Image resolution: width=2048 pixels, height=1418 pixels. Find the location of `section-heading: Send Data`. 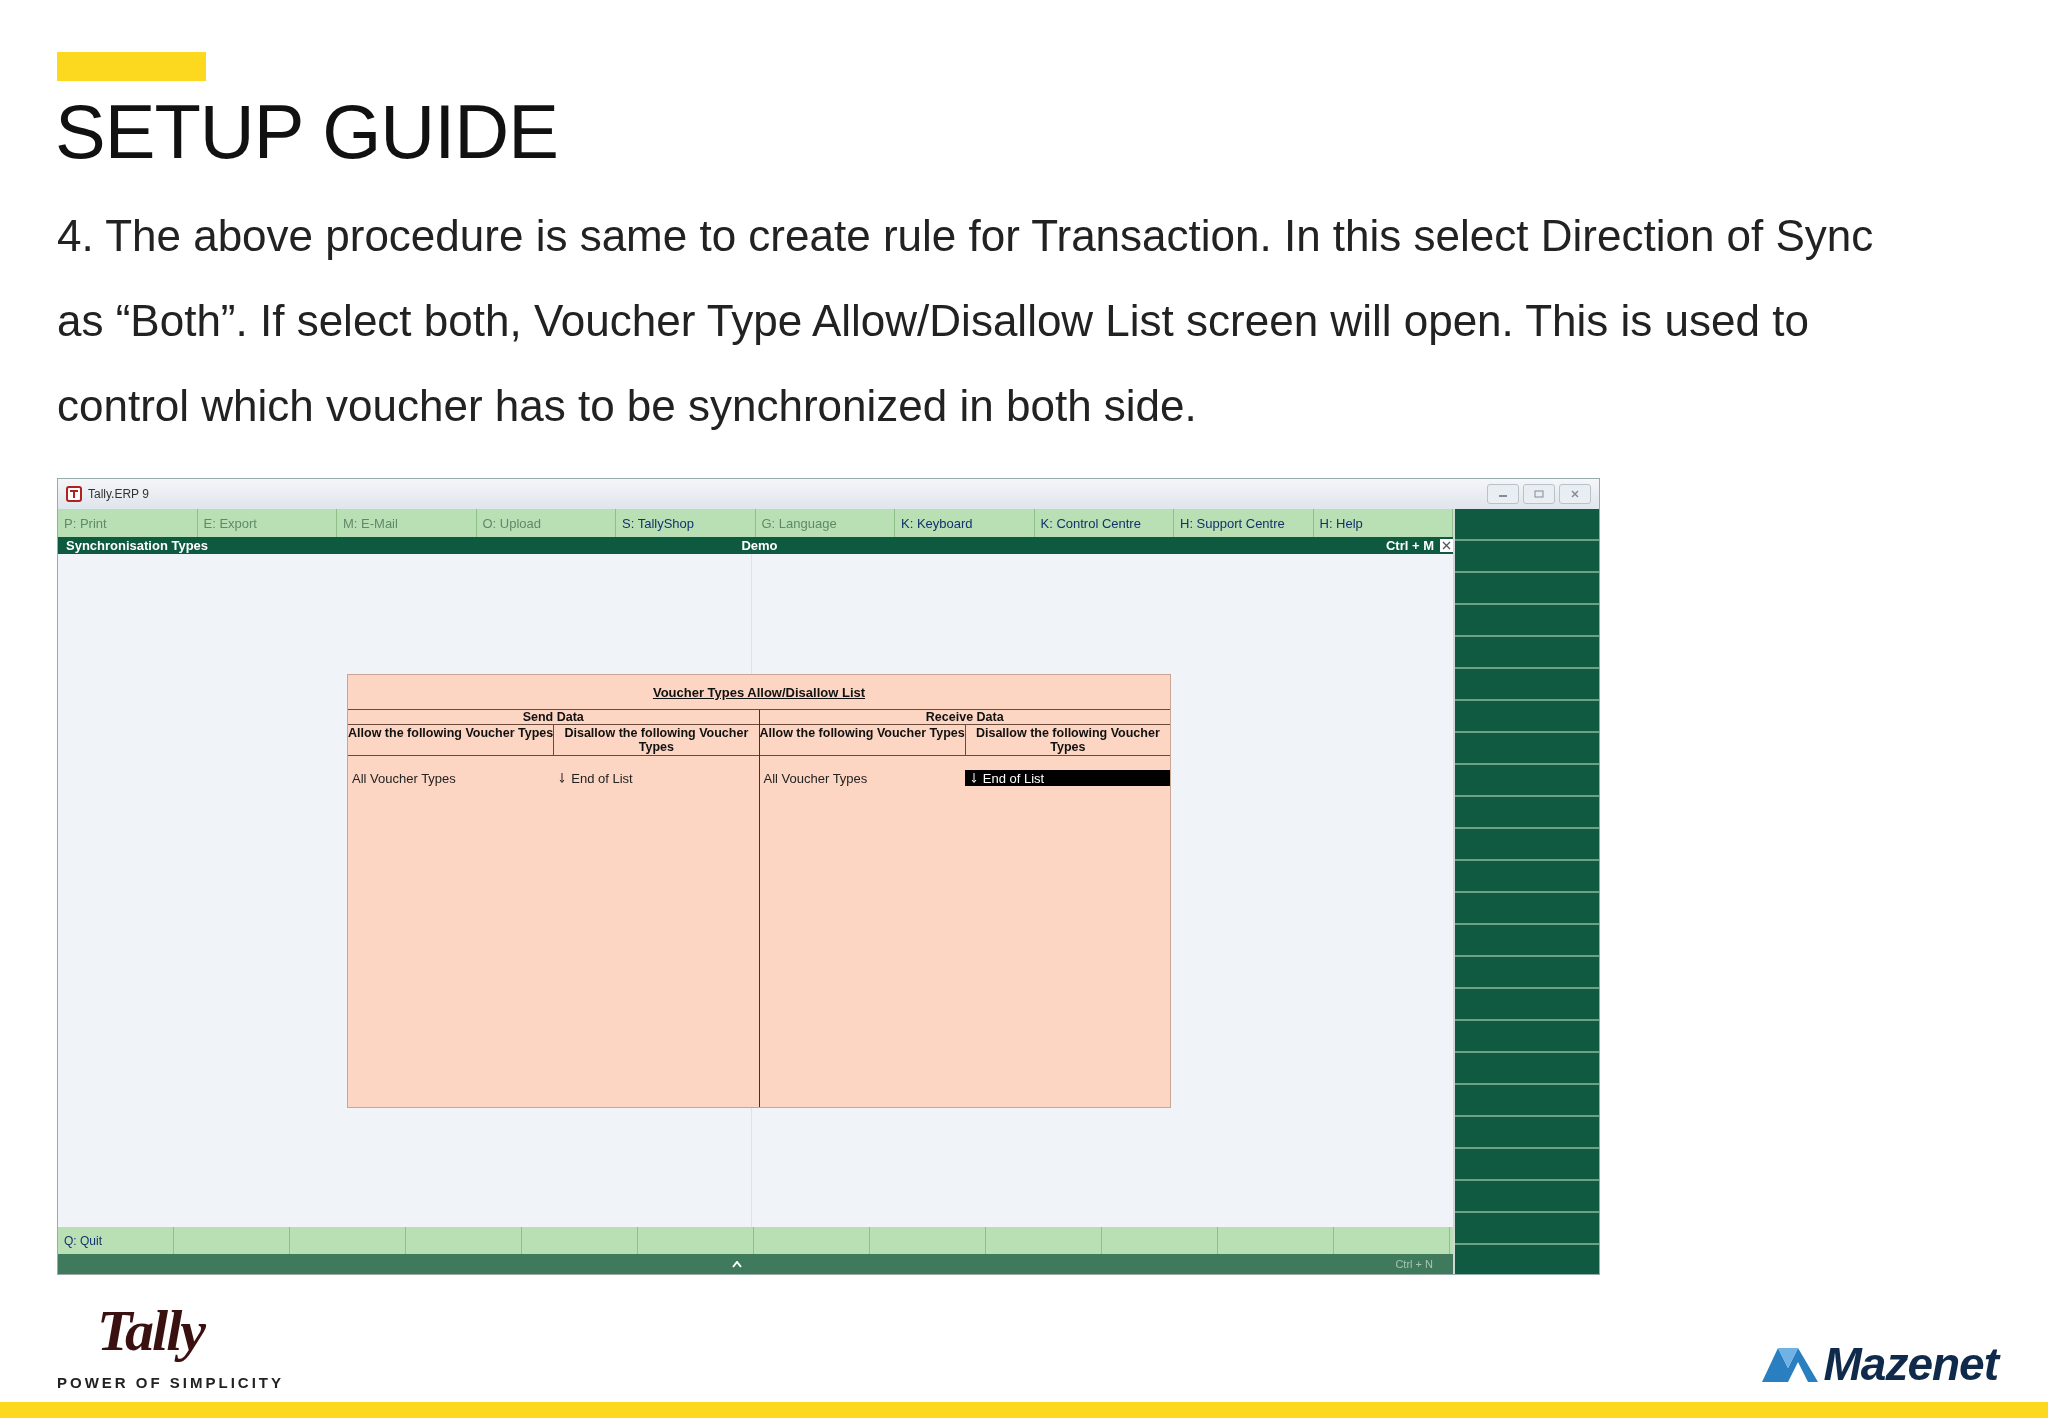

section-heading: Send Data is located at coordinates (553, 717).